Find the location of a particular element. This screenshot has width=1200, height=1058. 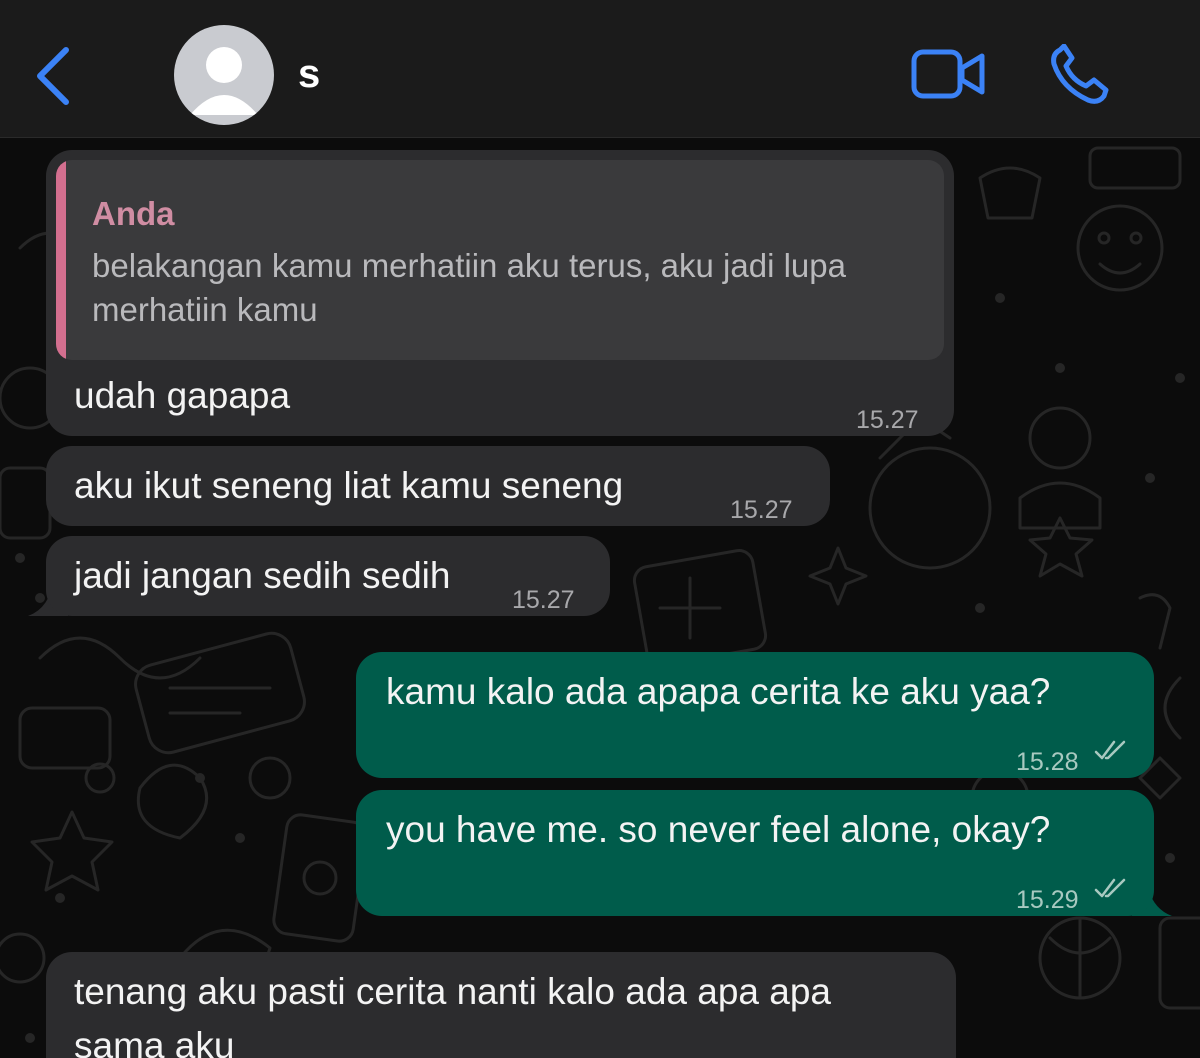

quote-author: Anda is located at coordinates (133, 213).